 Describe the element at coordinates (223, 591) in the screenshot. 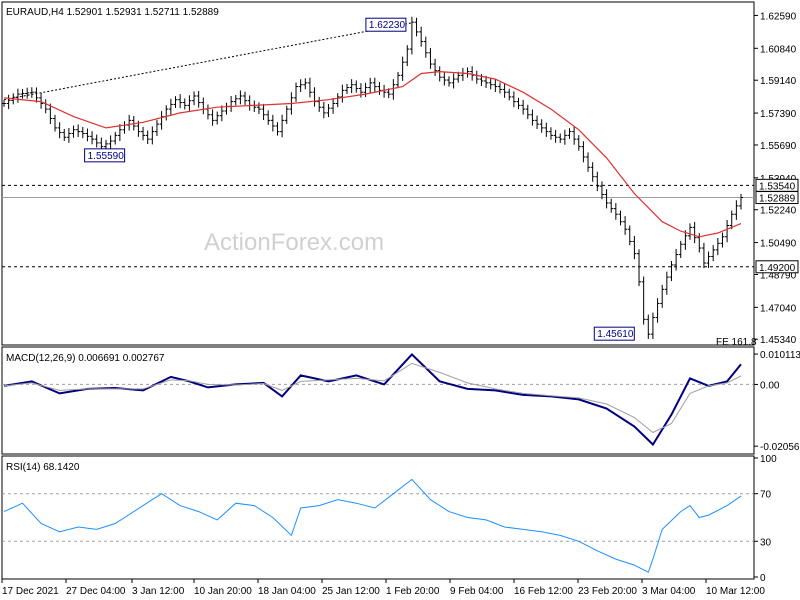

I see `x-tick-label: 10 Jan 20:00` at that location.